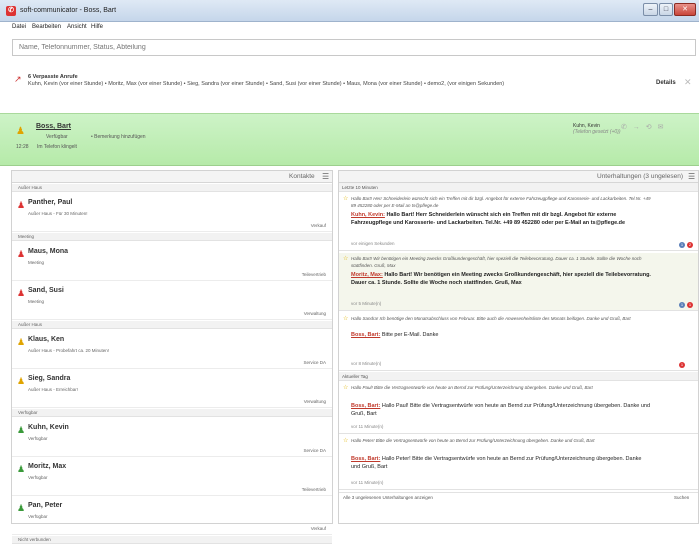 This screenshot has height=544, width=699. What do you see at coordinates (666, 9) in the screenshot?
I see `maximize-button: □` at bounding box center [666, 9].